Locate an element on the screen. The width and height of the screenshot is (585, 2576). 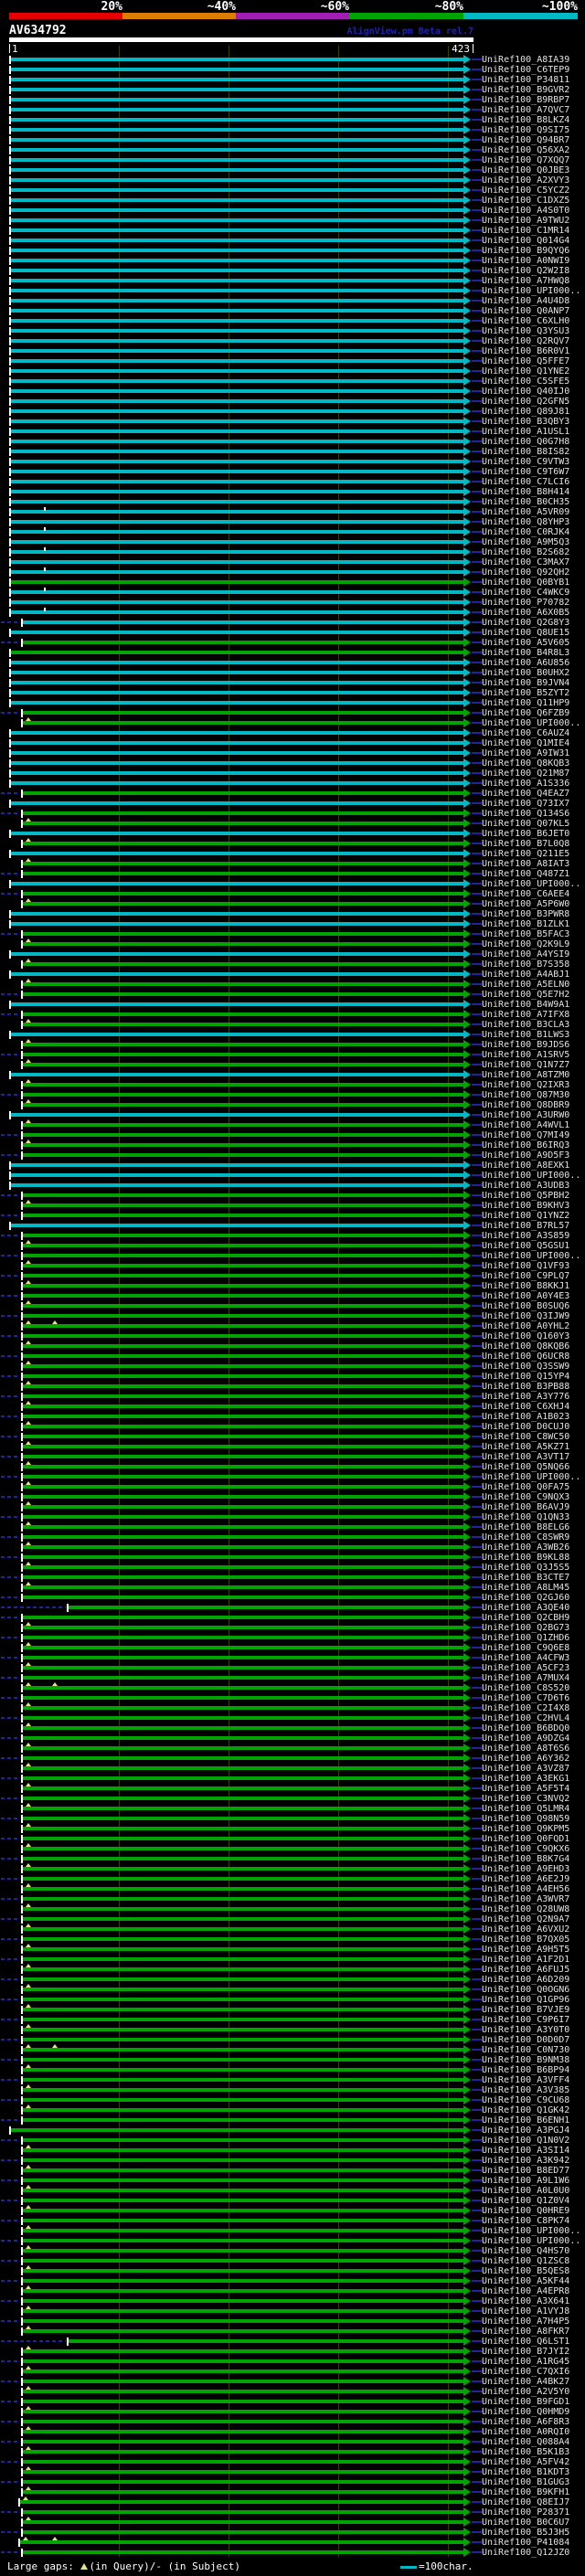
hit-label: UniRef100_Q6LST1 is located at coordinates (525, 2342).